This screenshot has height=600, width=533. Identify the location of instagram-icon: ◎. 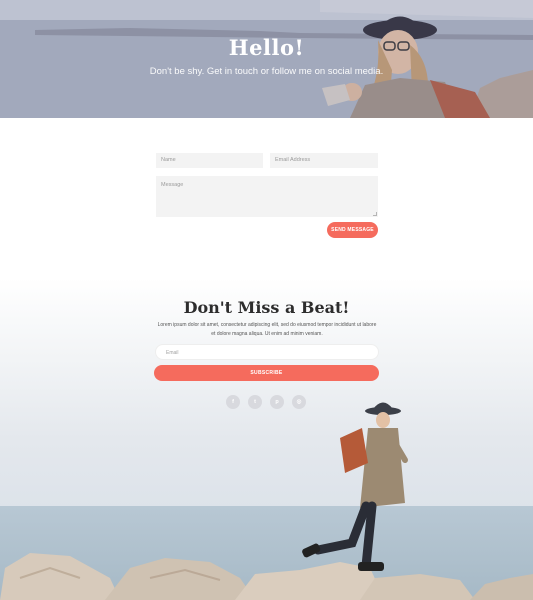
(299, 402).